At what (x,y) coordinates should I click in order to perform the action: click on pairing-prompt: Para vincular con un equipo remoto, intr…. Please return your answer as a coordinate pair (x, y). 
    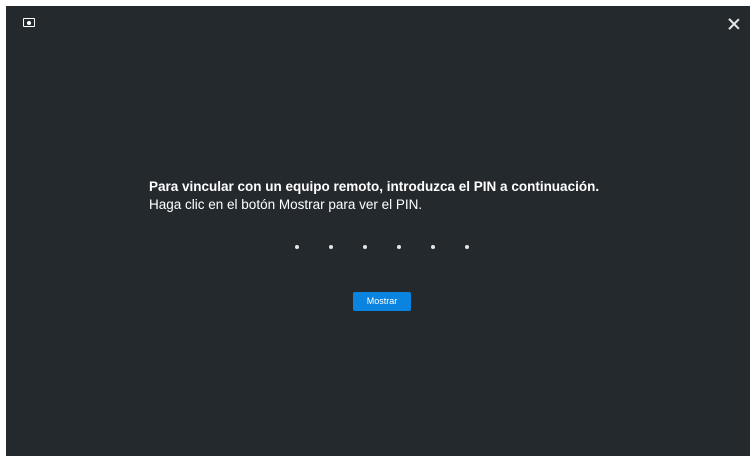
    Looking at the image, I should click on (429, 196).